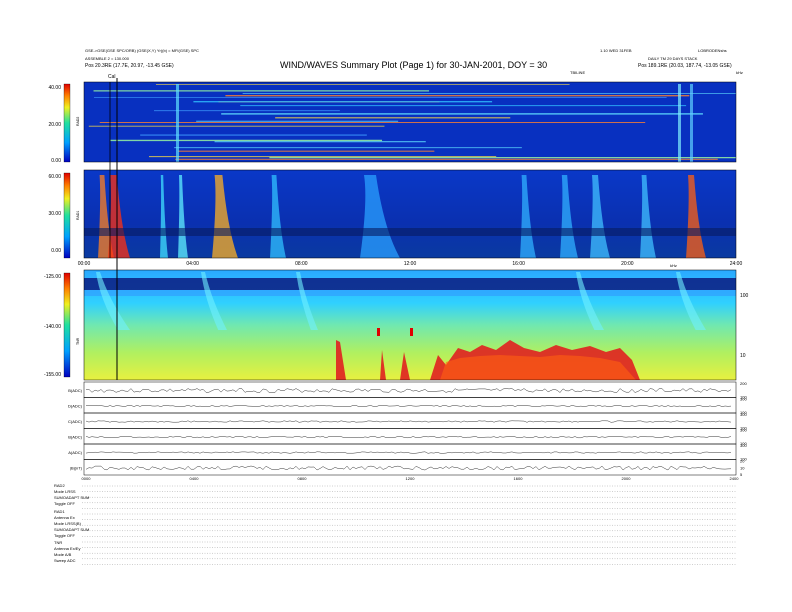 Image resolution: width=792 pixels, height=612 pixels. I want to click on rad1-footer-row: Mode LRSS(B), so click(67, 523).